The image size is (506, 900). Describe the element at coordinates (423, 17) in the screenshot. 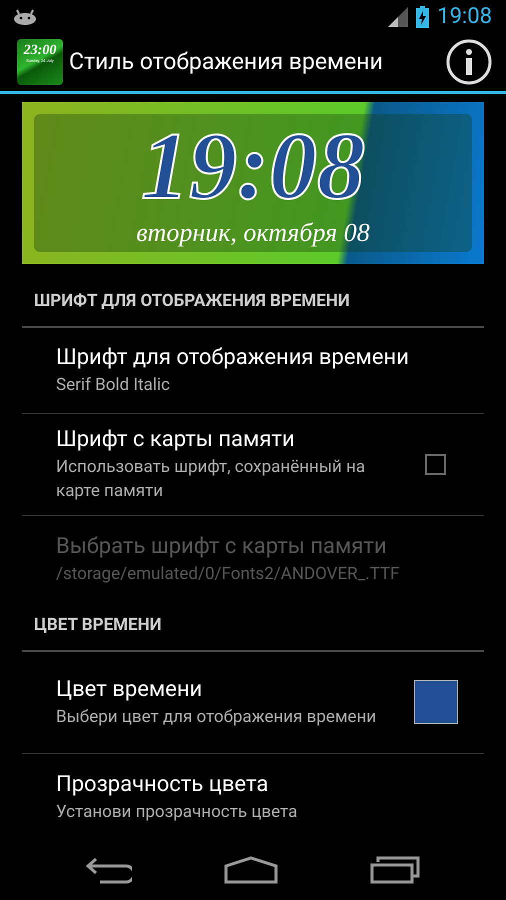

I see `battery-icon` at that location.